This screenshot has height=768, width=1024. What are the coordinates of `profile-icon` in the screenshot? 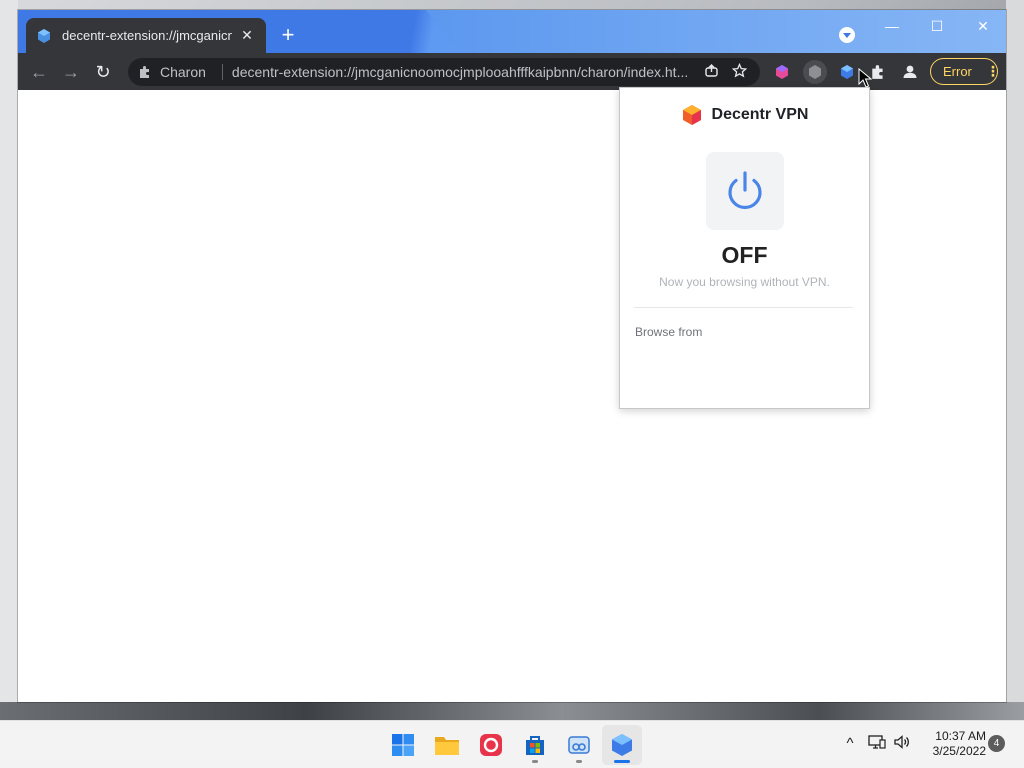 It's located at (910, 72).